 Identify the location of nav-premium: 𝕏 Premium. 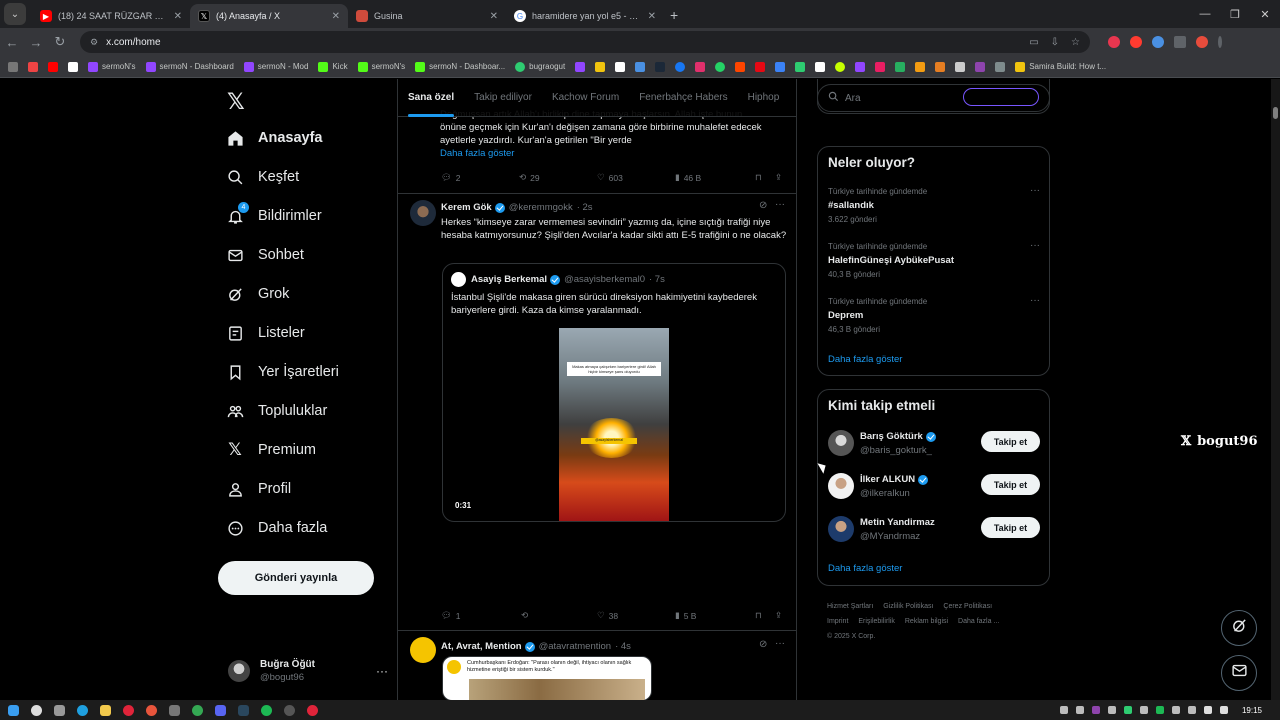
(271, 449).